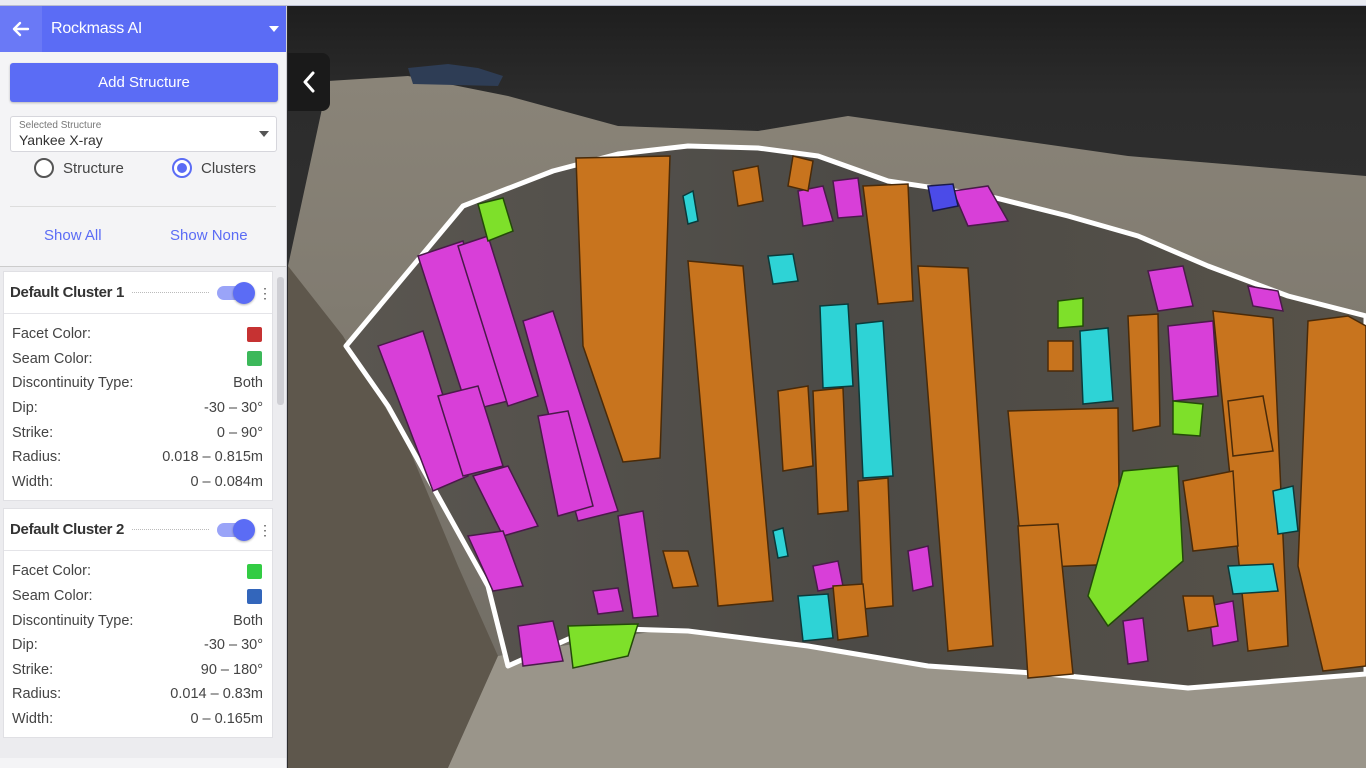 This screenshot has height=768, width=1366. I want to click on property-value: 0 – 90°, so click(239, 432).